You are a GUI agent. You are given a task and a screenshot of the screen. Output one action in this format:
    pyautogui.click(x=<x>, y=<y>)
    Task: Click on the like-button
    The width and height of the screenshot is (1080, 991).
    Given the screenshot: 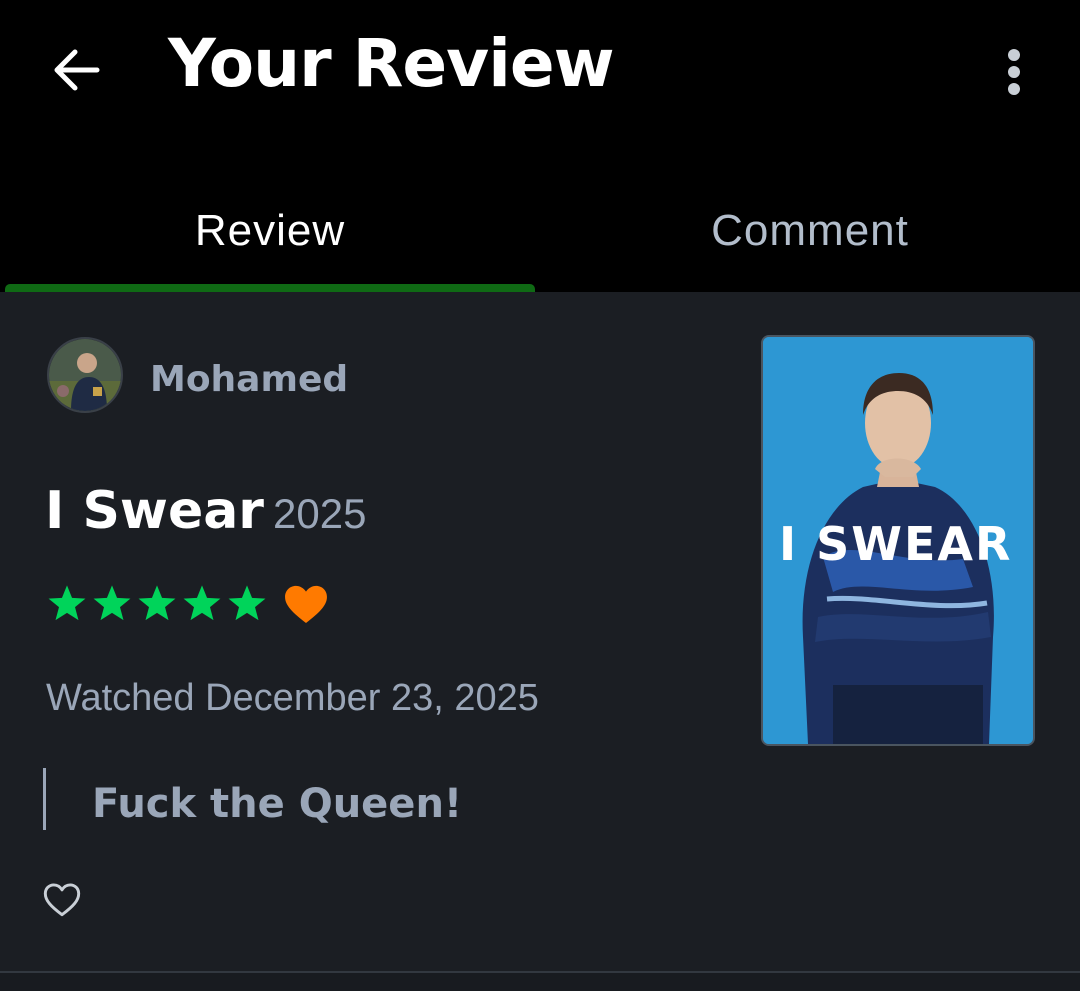 What is the action you would take?
    pyautogui.click(x=62, y=902)
    